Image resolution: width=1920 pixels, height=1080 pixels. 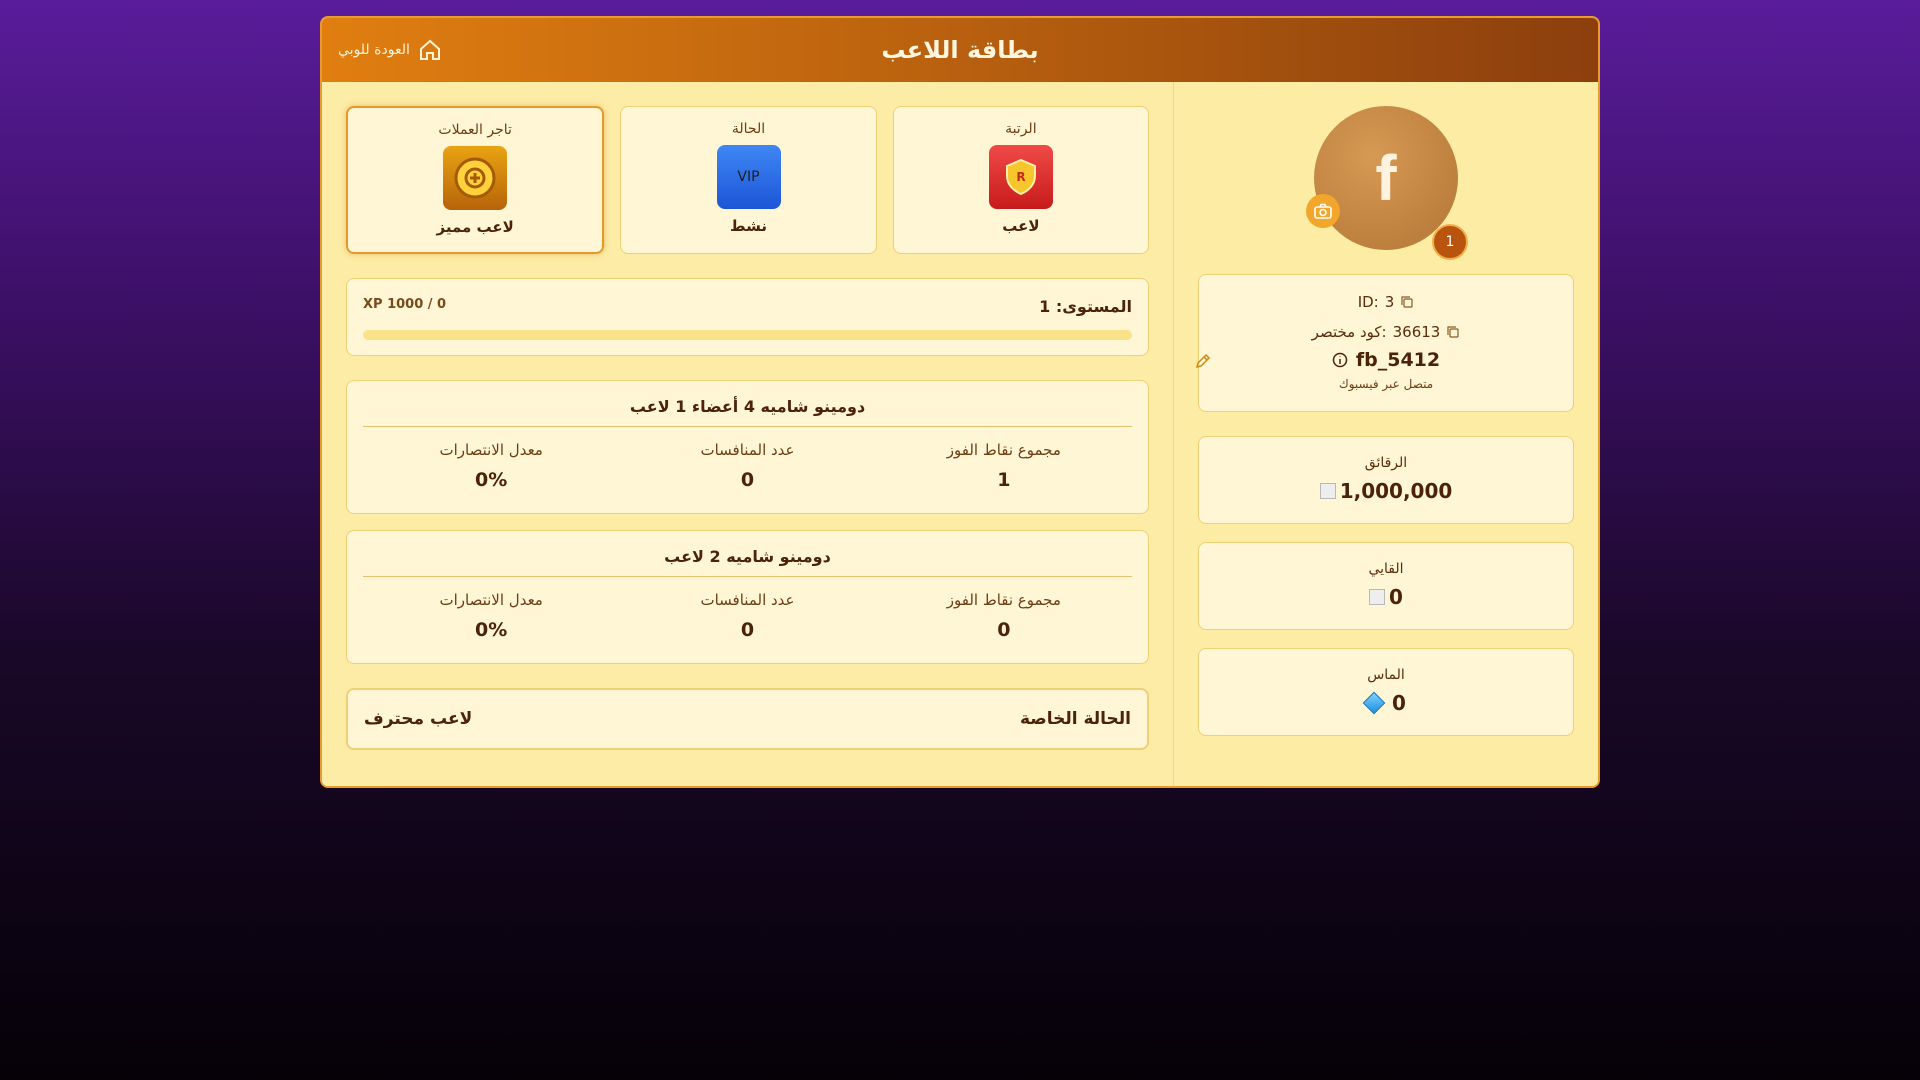 What do you see at coordinates (1386, 675) in the screenshot?
I see `diamonds-label: الماس` at bounding box center [1386, 675].